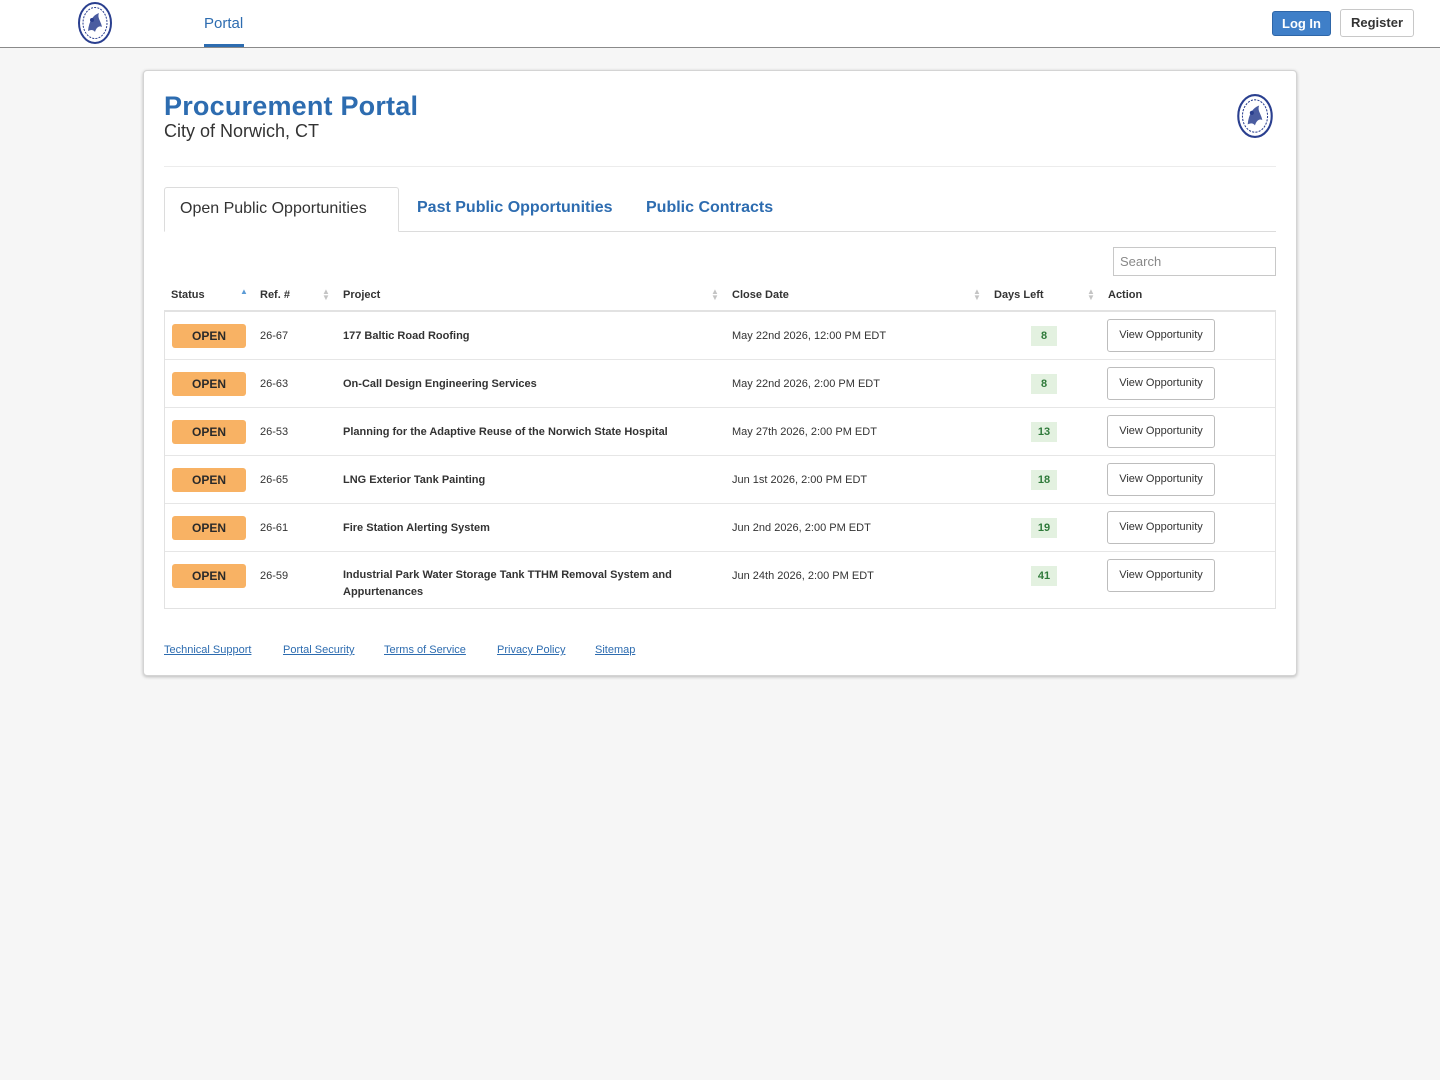 The image size is (1440, 1080). Describe the element at coordinates (223, 23) in the screenshot. I see `nav-tab-portal: Portal` at that location.